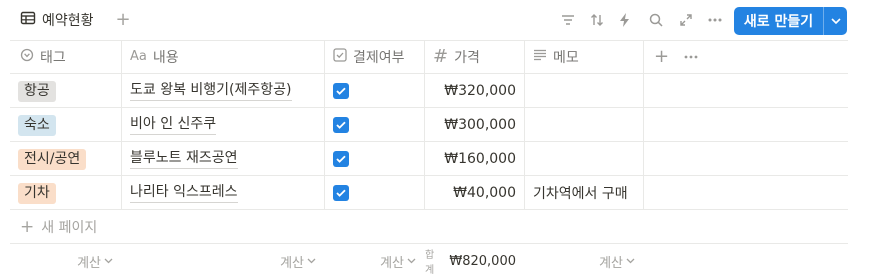  What do you see at coordinates (482, 261) in the screenshot?
I see `sum-value: ₩820,000` at bounding box center [482, 261].